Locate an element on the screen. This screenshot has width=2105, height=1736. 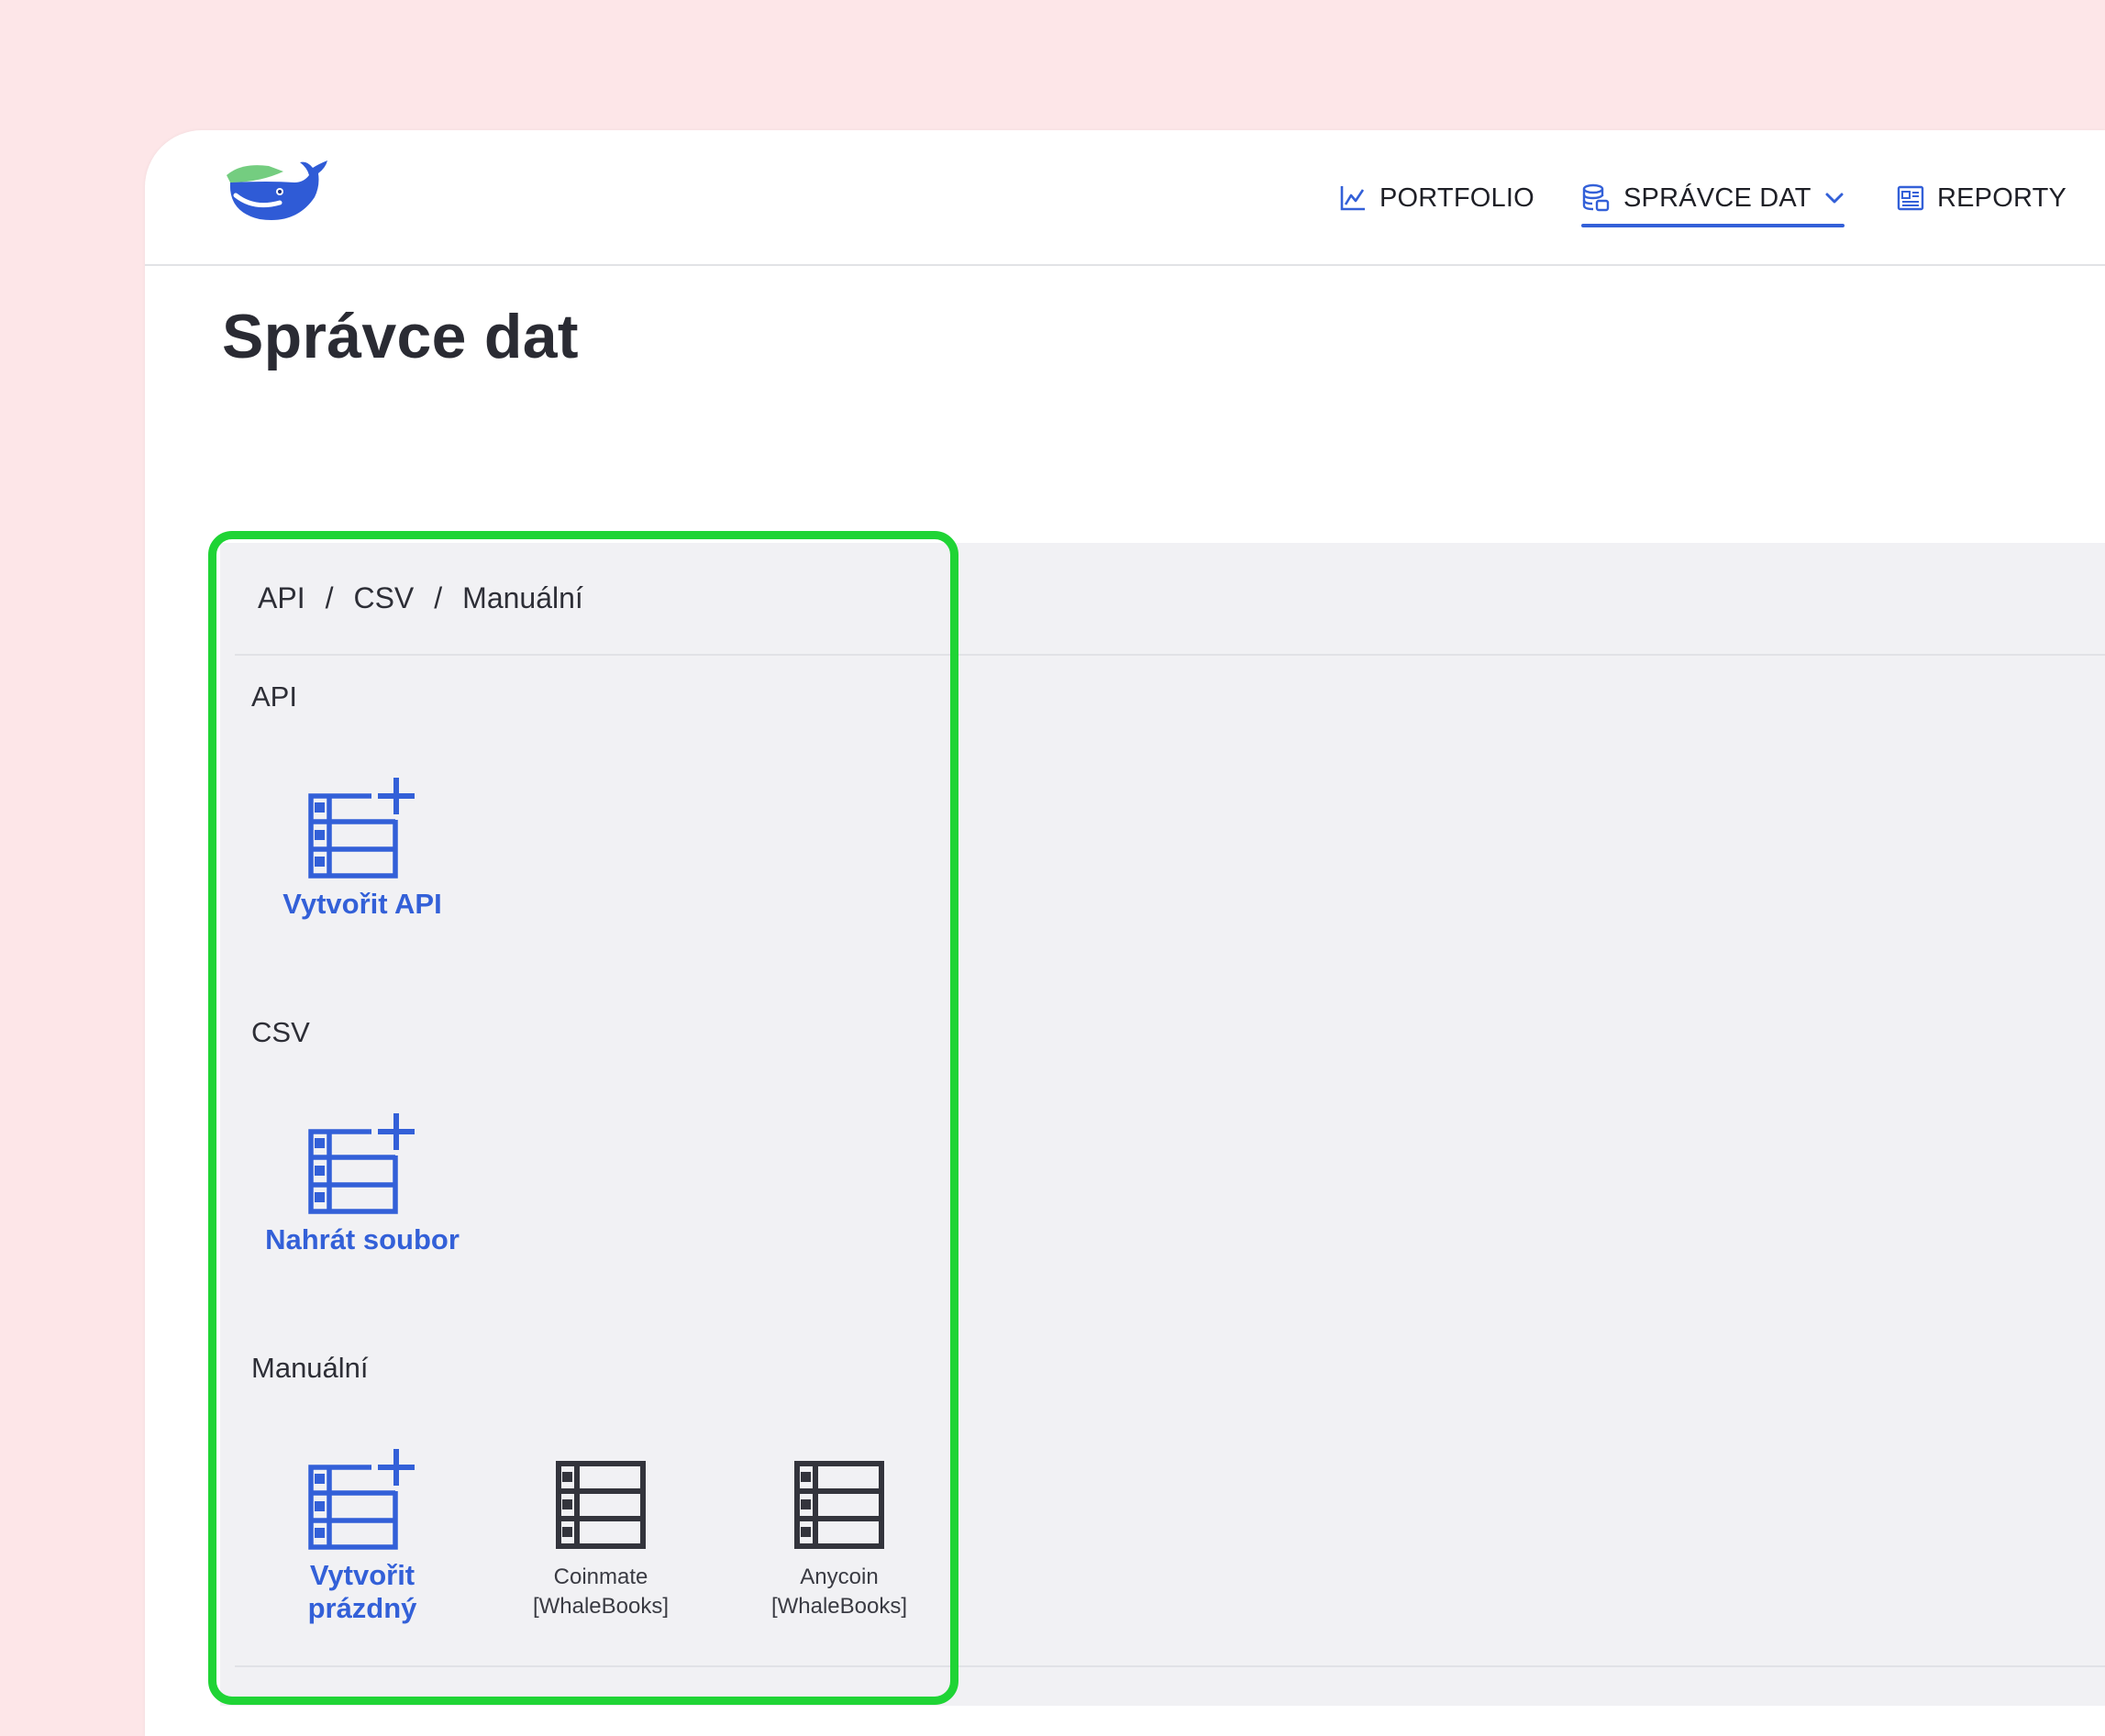
nav-spravce-dat-label: SPRÁVCE DAT is located at coordinates (1717, 197).